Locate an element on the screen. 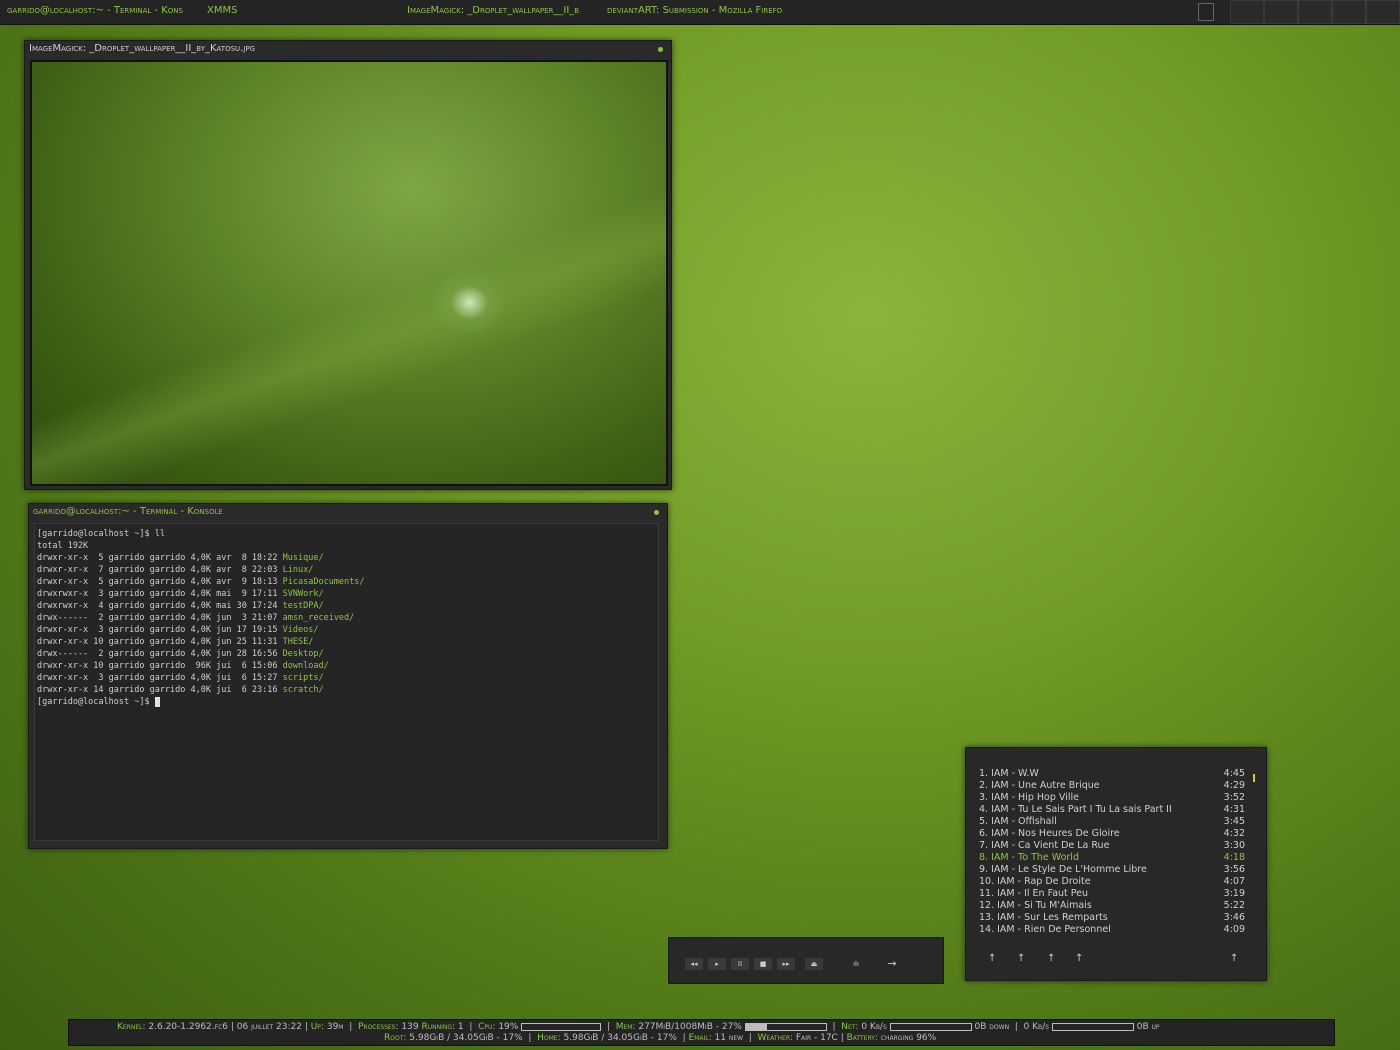  track-duration: 3:45 is located at coordinates (1234, 821).